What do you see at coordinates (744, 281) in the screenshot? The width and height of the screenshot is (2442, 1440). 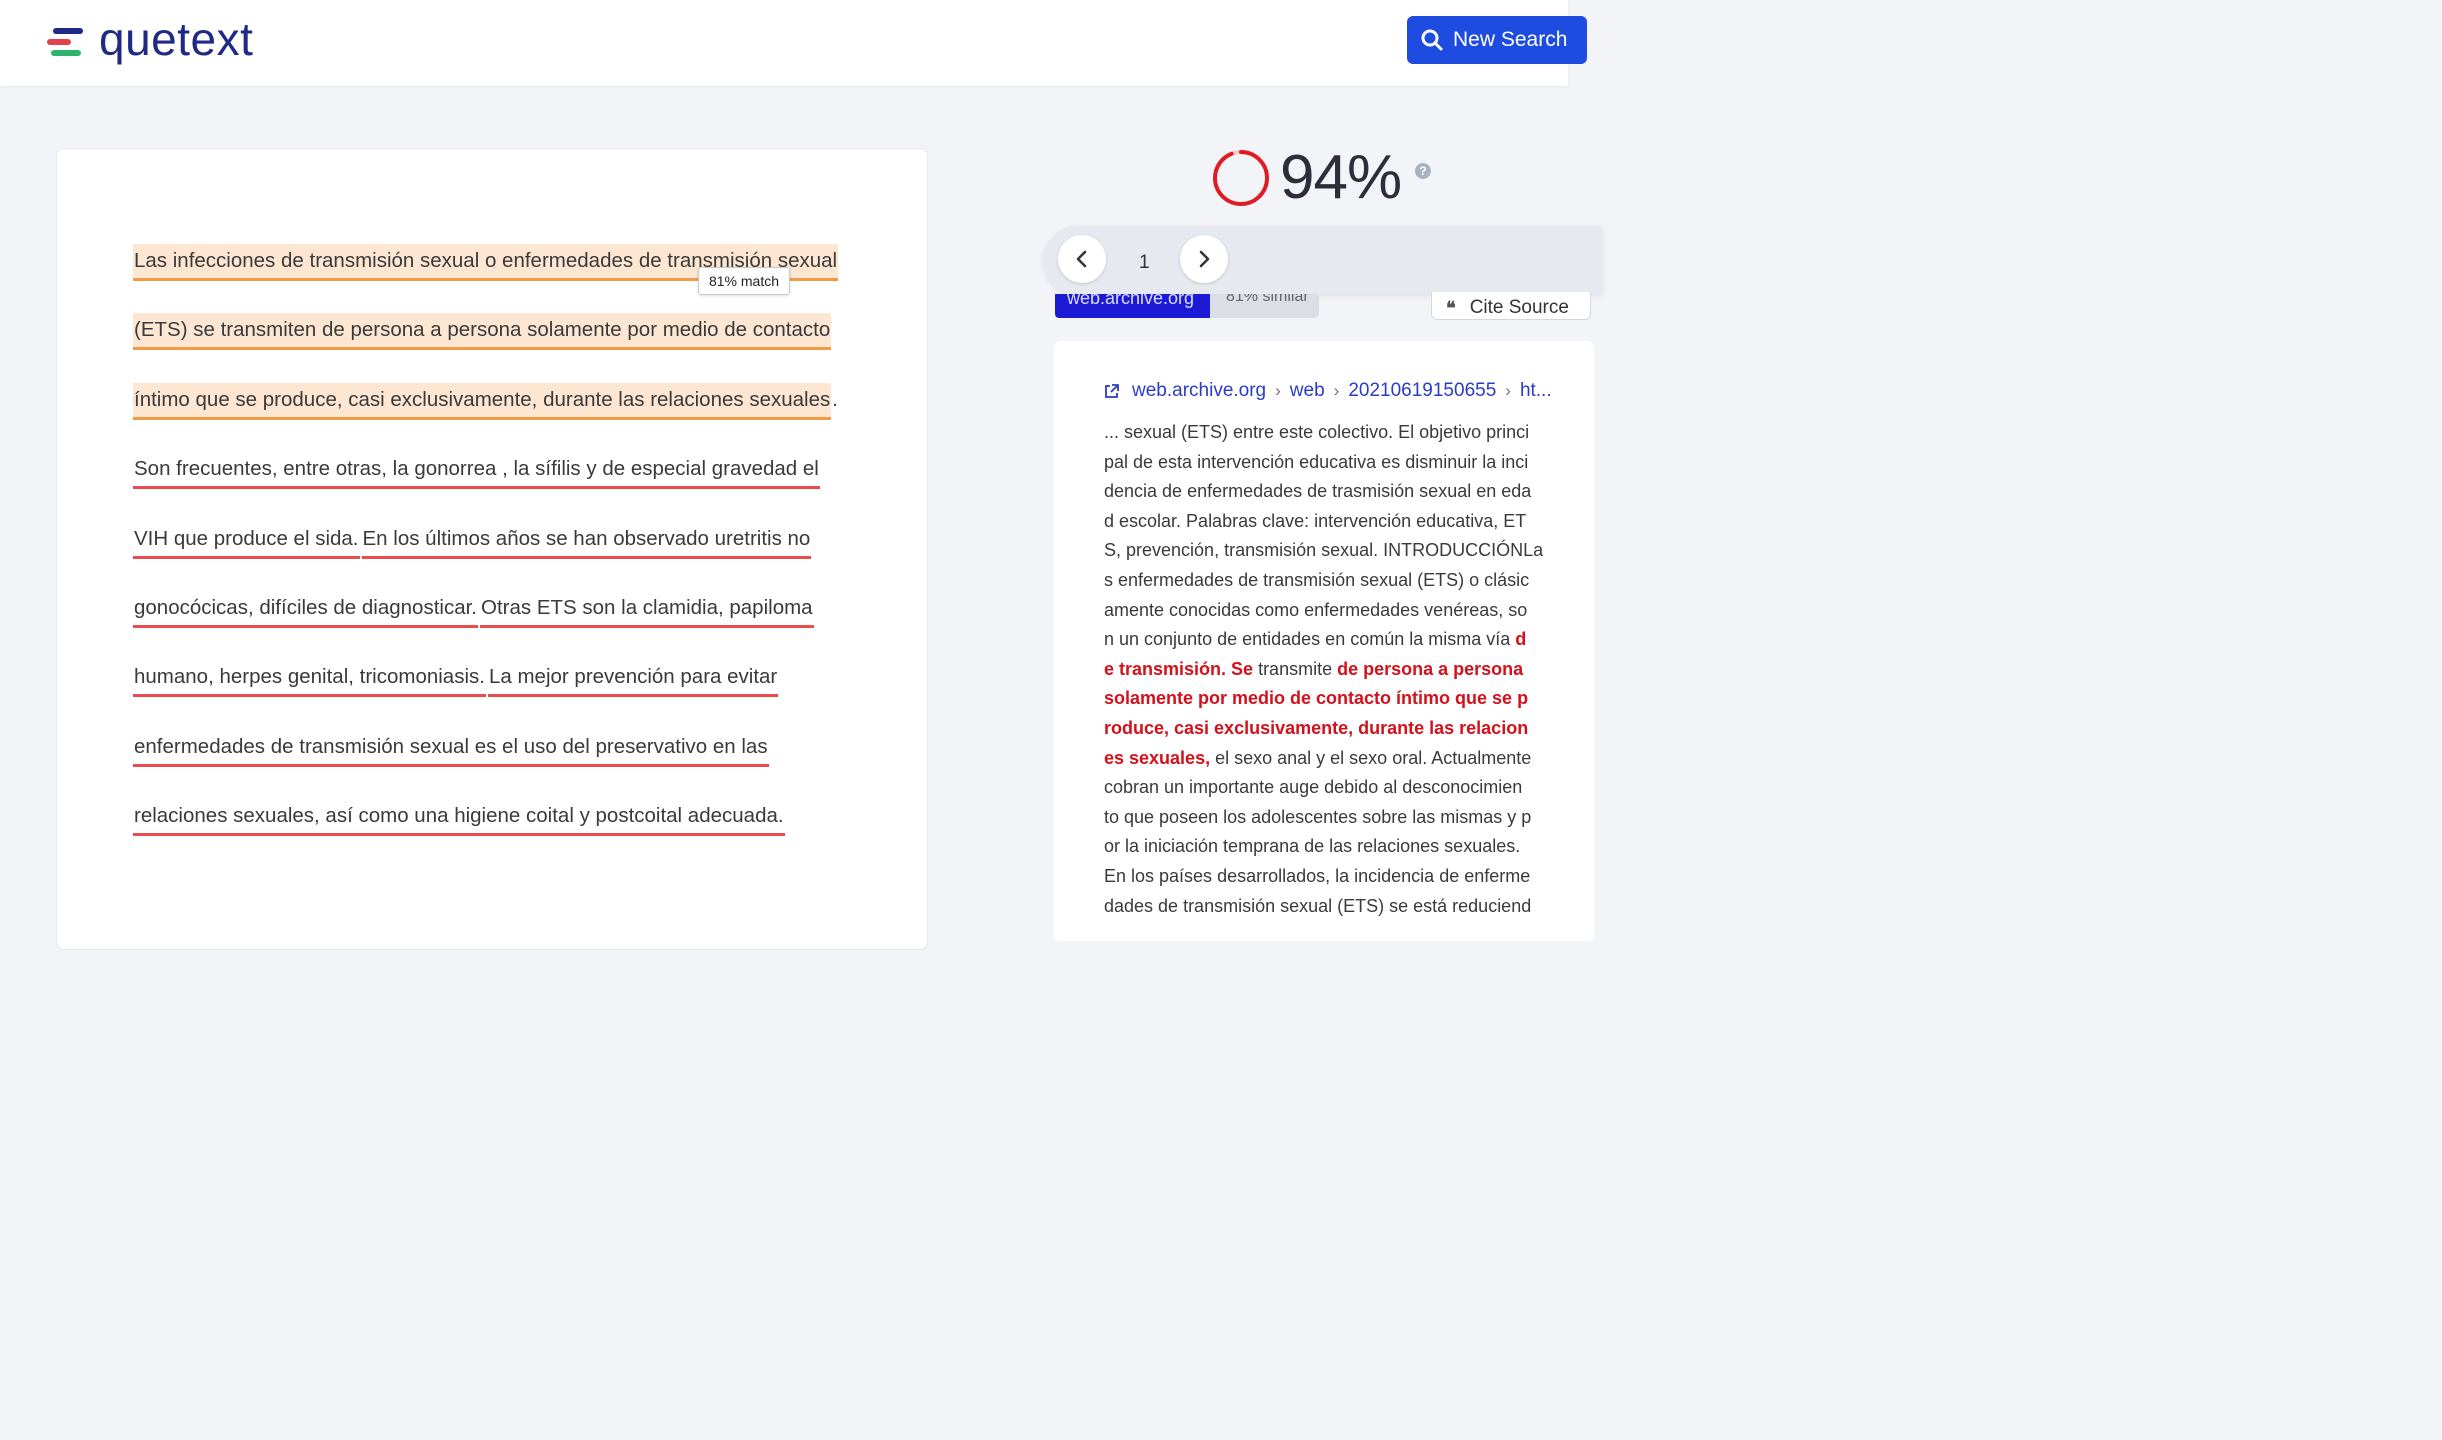 I see `match-tooltip: 81% match` at bounding box center [744, 281].